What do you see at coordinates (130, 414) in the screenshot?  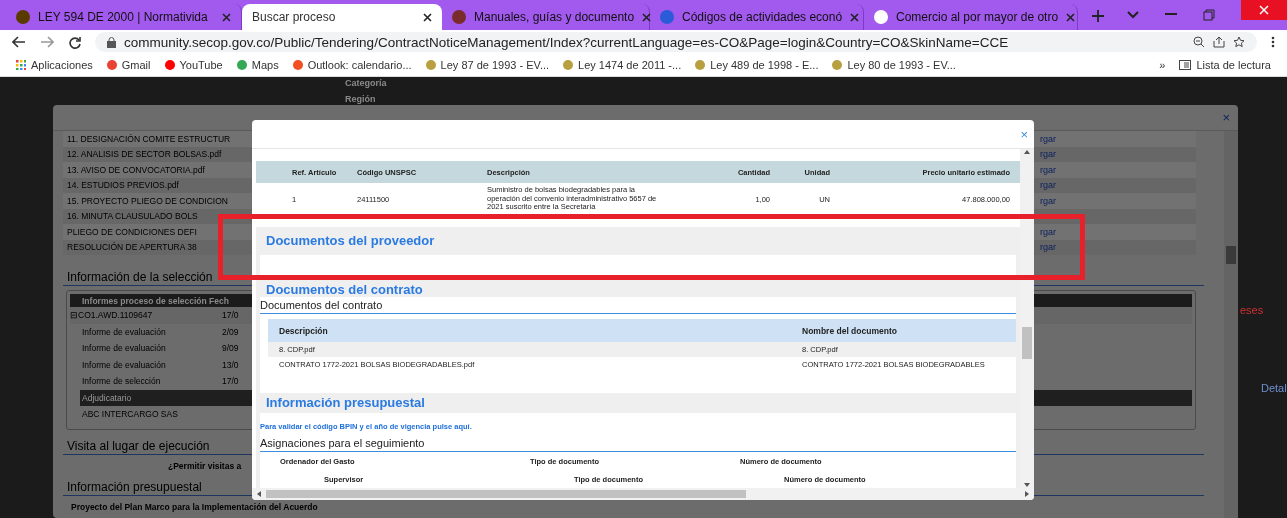 I see `table-cell: ABC INTERCARGO SAS` at bounding box center [130, 414].